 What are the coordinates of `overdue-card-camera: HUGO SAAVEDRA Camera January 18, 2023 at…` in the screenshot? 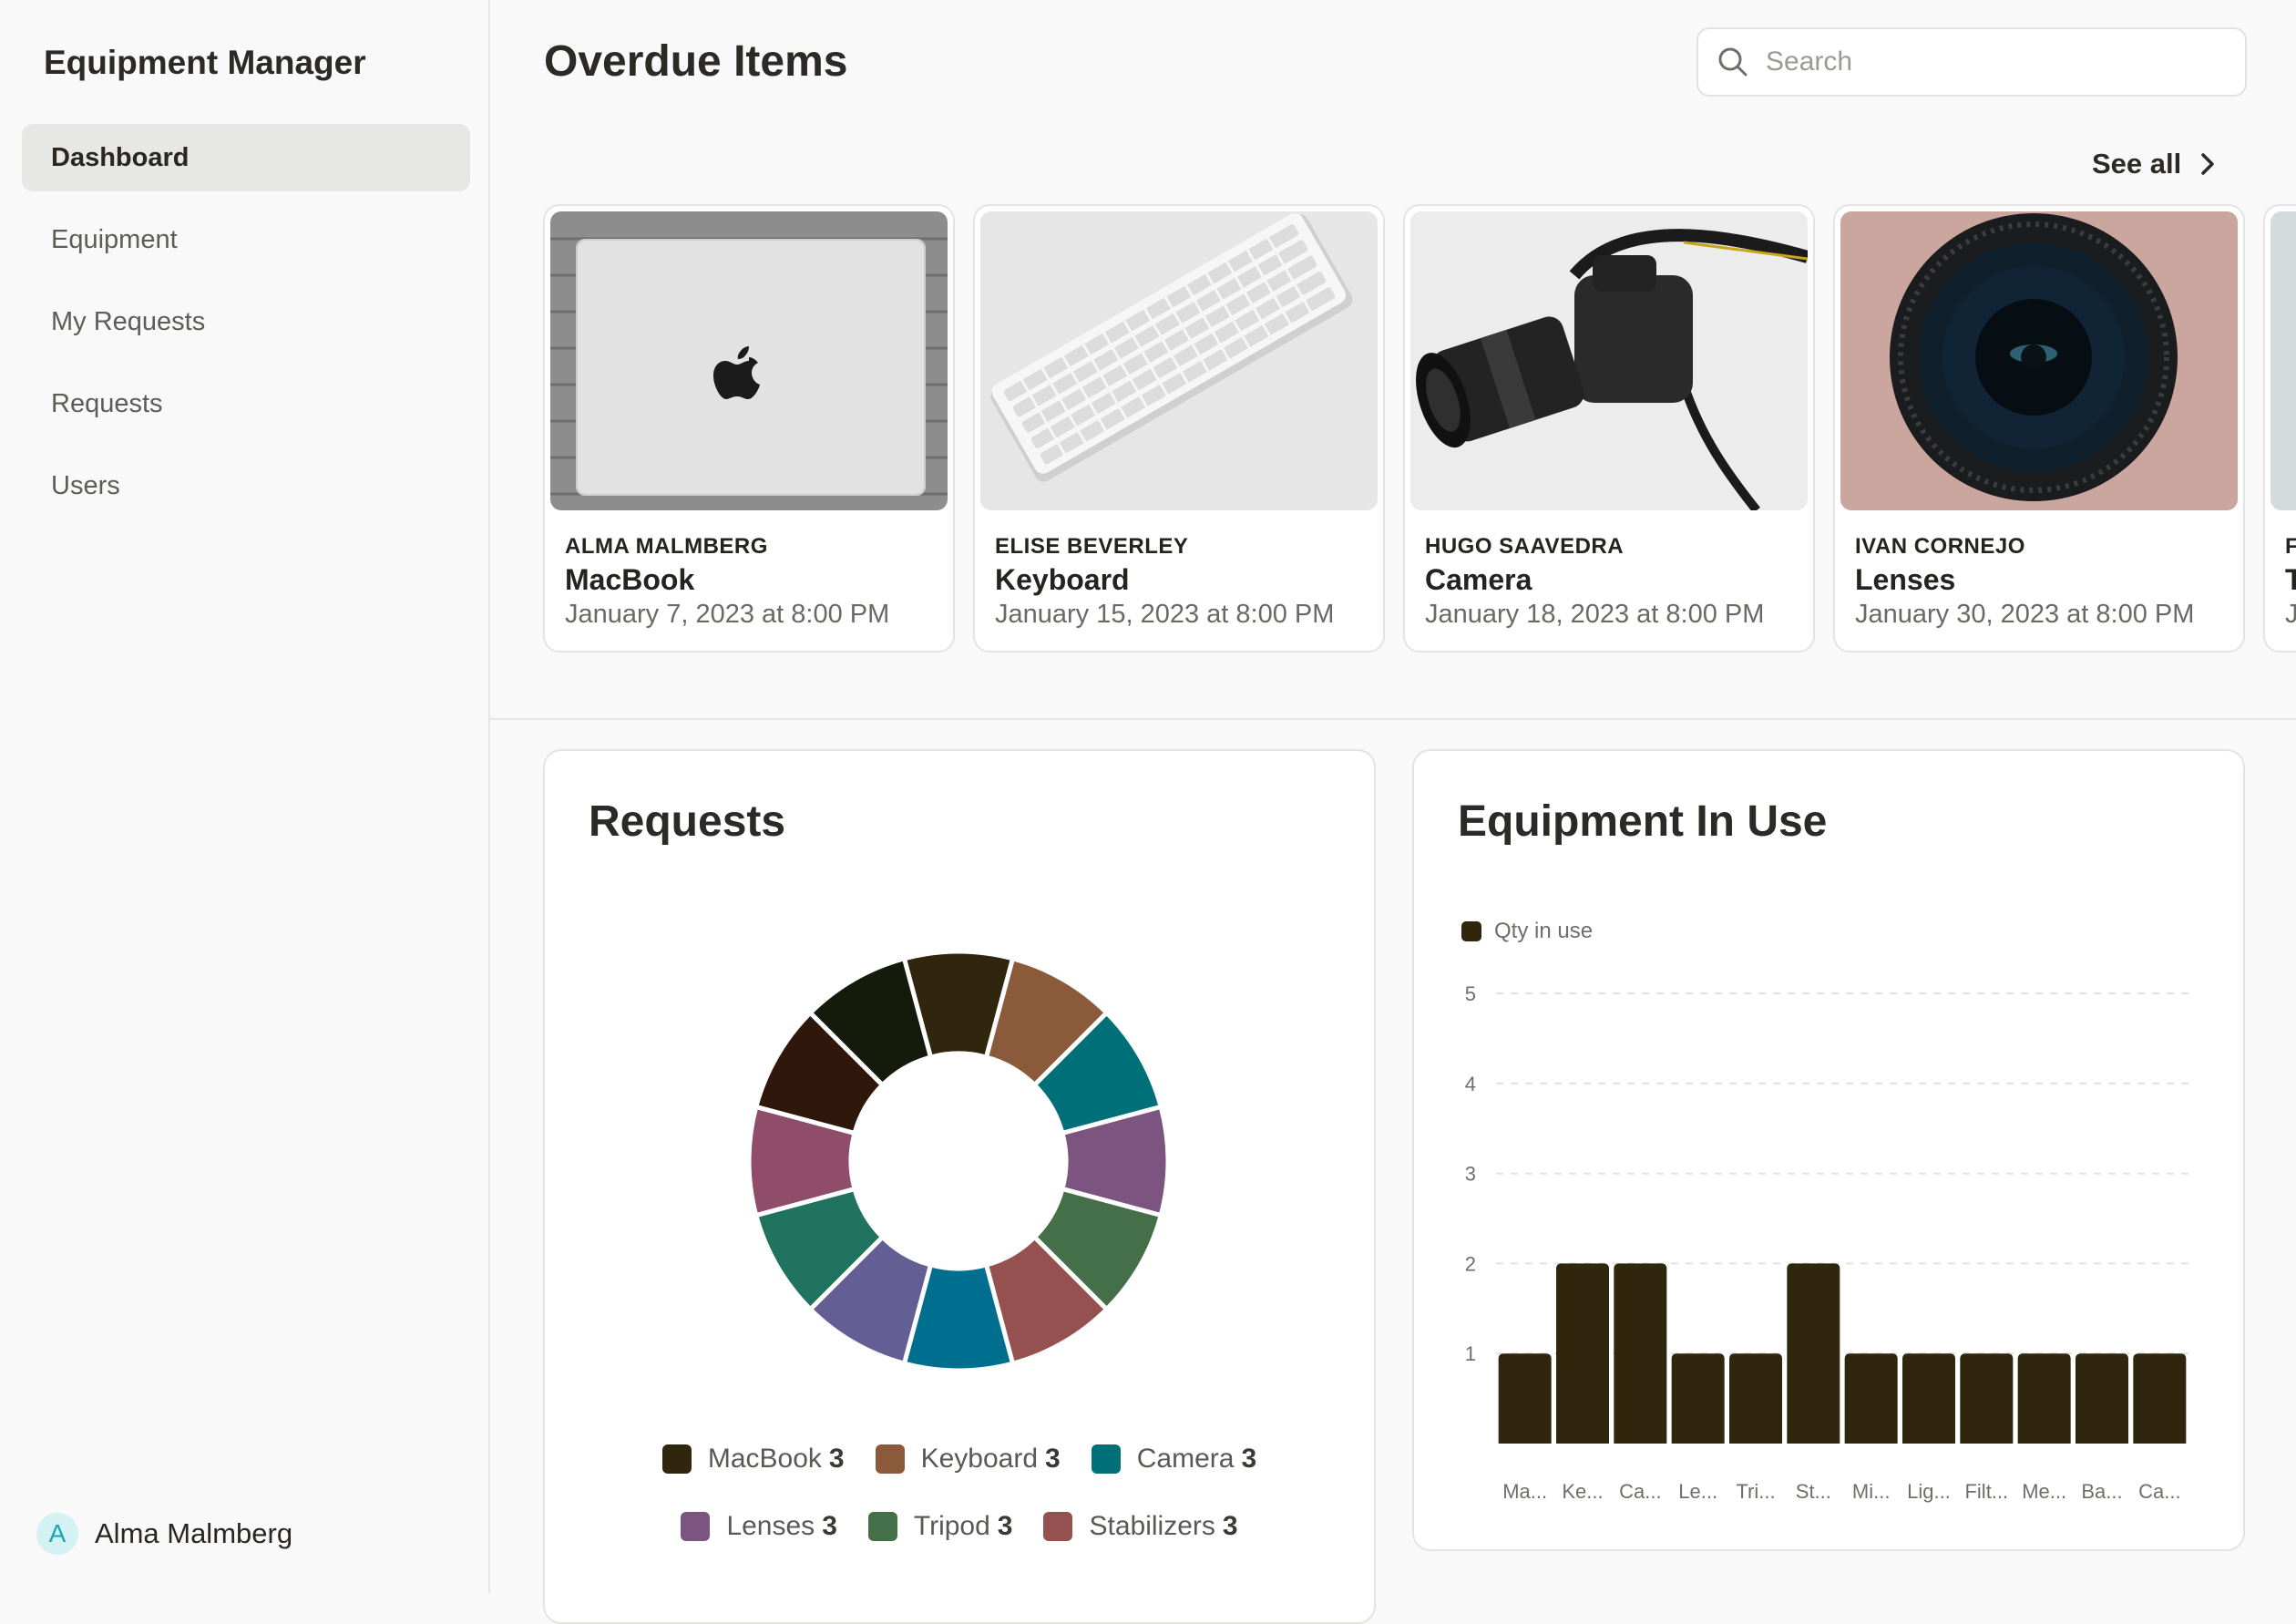 It's located at (1609, 428).